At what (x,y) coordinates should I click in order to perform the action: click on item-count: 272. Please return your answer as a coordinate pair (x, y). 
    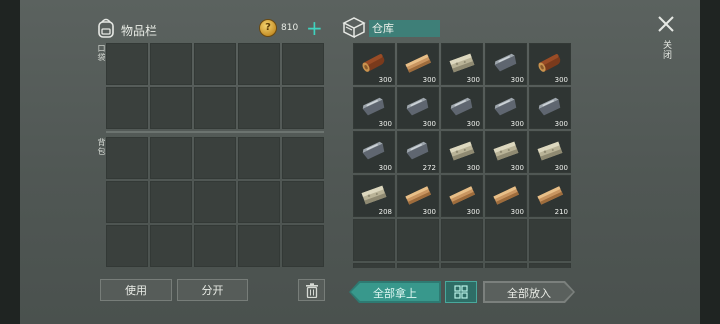
    Looking at the image, I should click on (429, 168).